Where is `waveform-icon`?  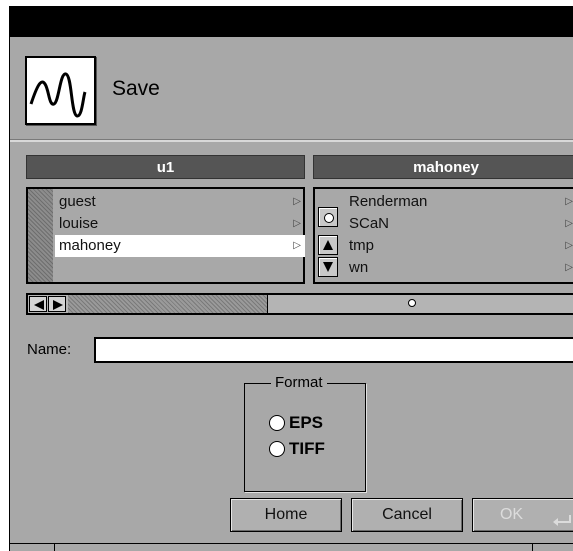
waveform-icon is located at coordinates (60, 90).